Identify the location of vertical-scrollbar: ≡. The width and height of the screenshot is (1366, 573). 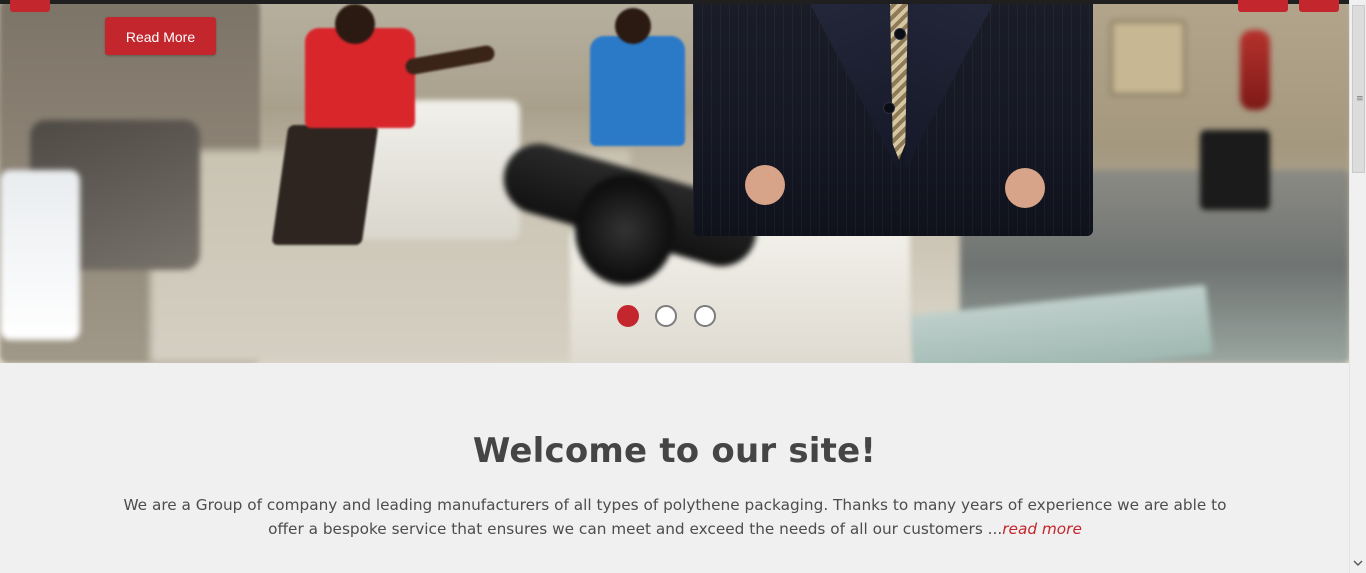
(1357, 286).